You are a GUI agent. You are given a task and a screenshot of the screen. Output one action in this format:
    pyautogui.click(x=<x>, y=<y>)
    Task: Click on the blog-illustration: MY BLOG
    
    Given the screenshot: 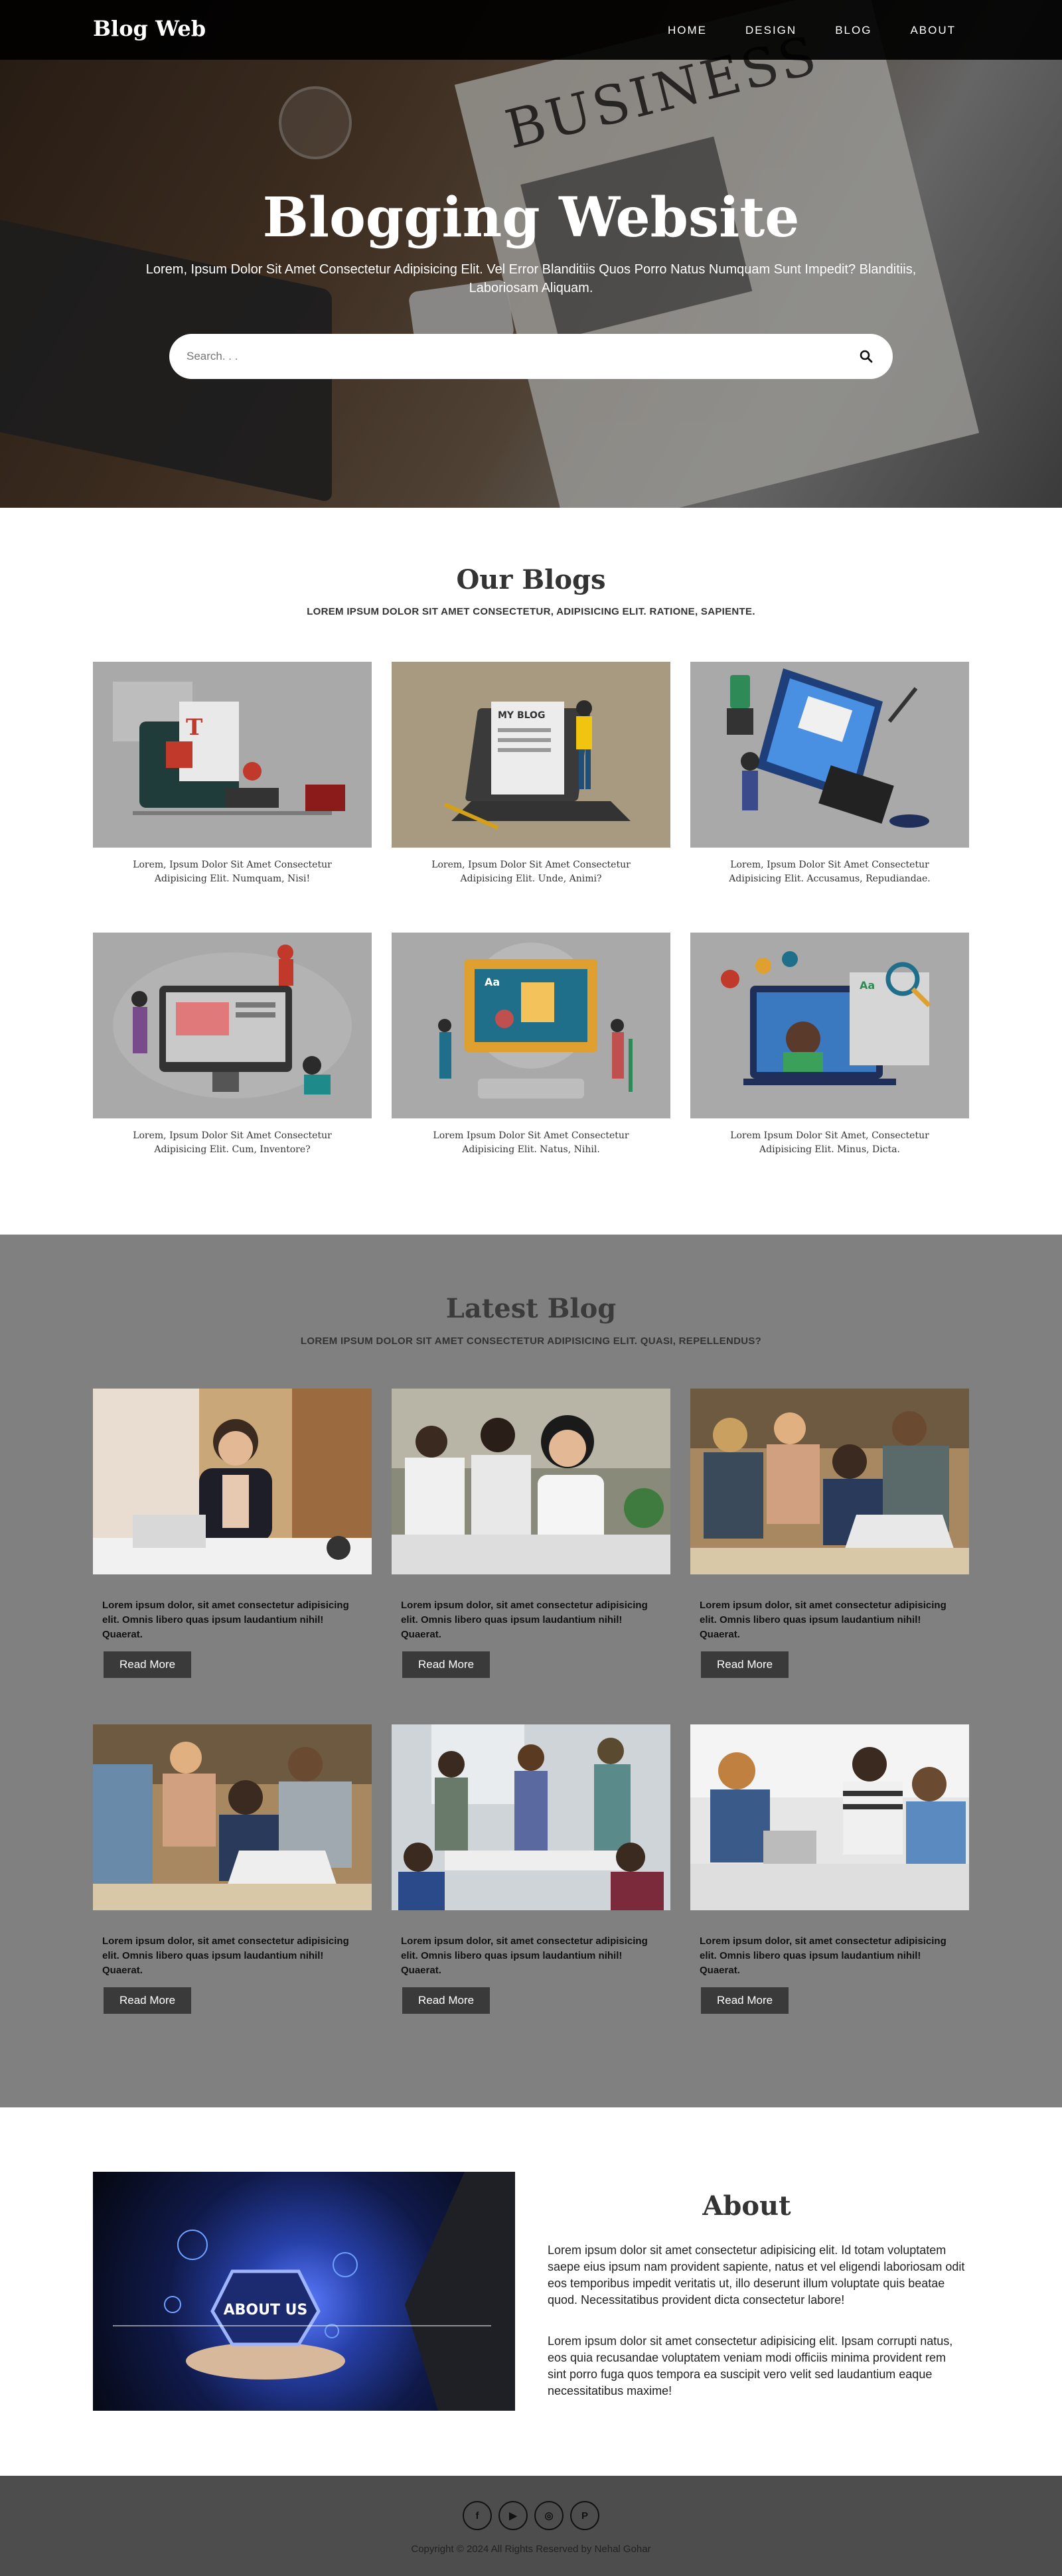 What is the action you would take?
    pyautogui.click(x=531, y=755)
    